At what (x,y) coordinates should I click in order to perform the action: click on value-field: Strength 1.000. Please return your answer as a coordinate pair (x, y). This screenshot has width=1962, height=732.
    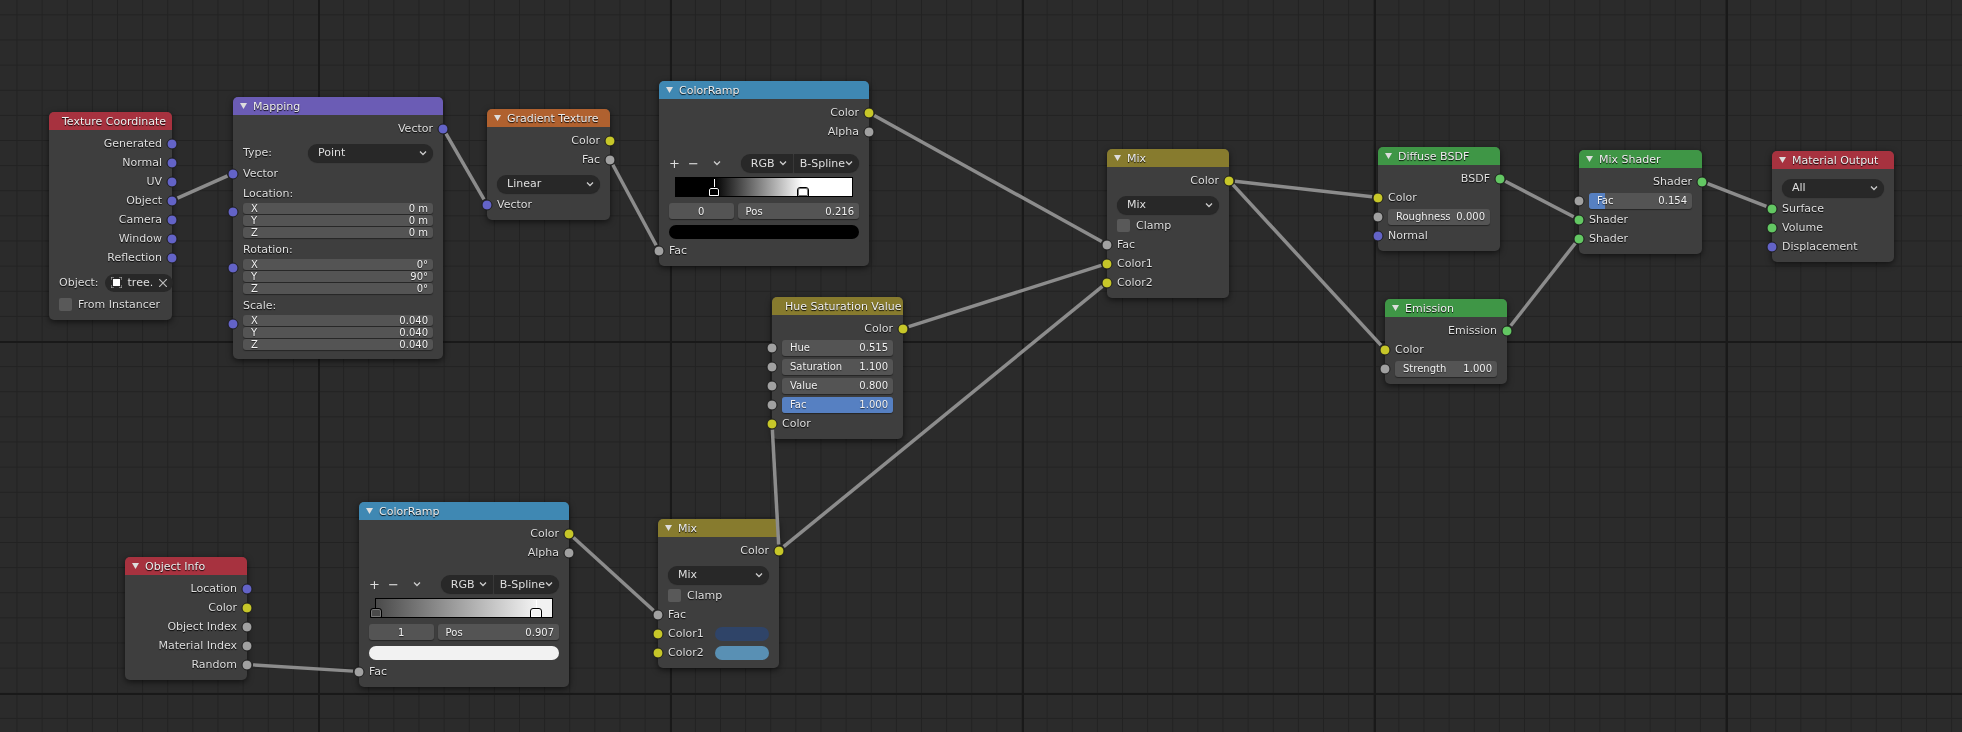
    Looking at the image, I should click on (1446, 368).